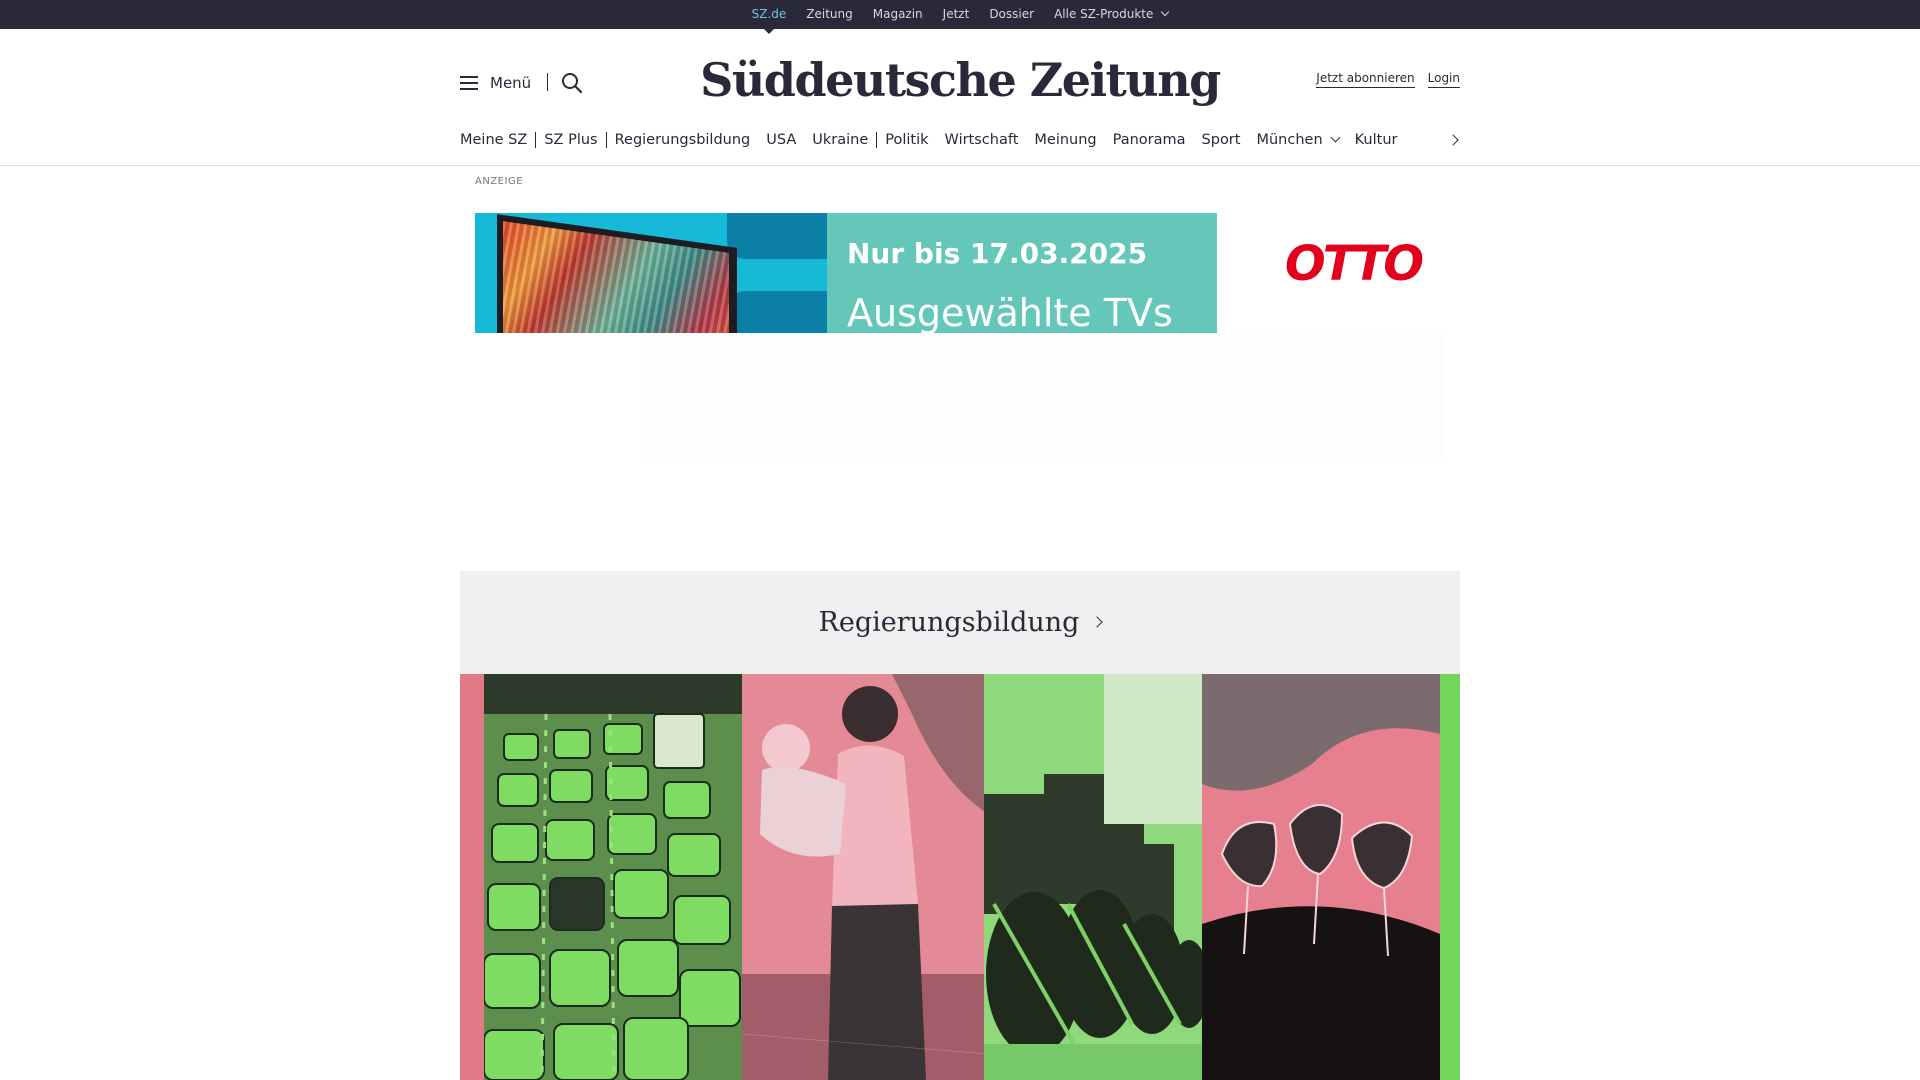  I want to click on hamburger-icon, so click(469, 83).